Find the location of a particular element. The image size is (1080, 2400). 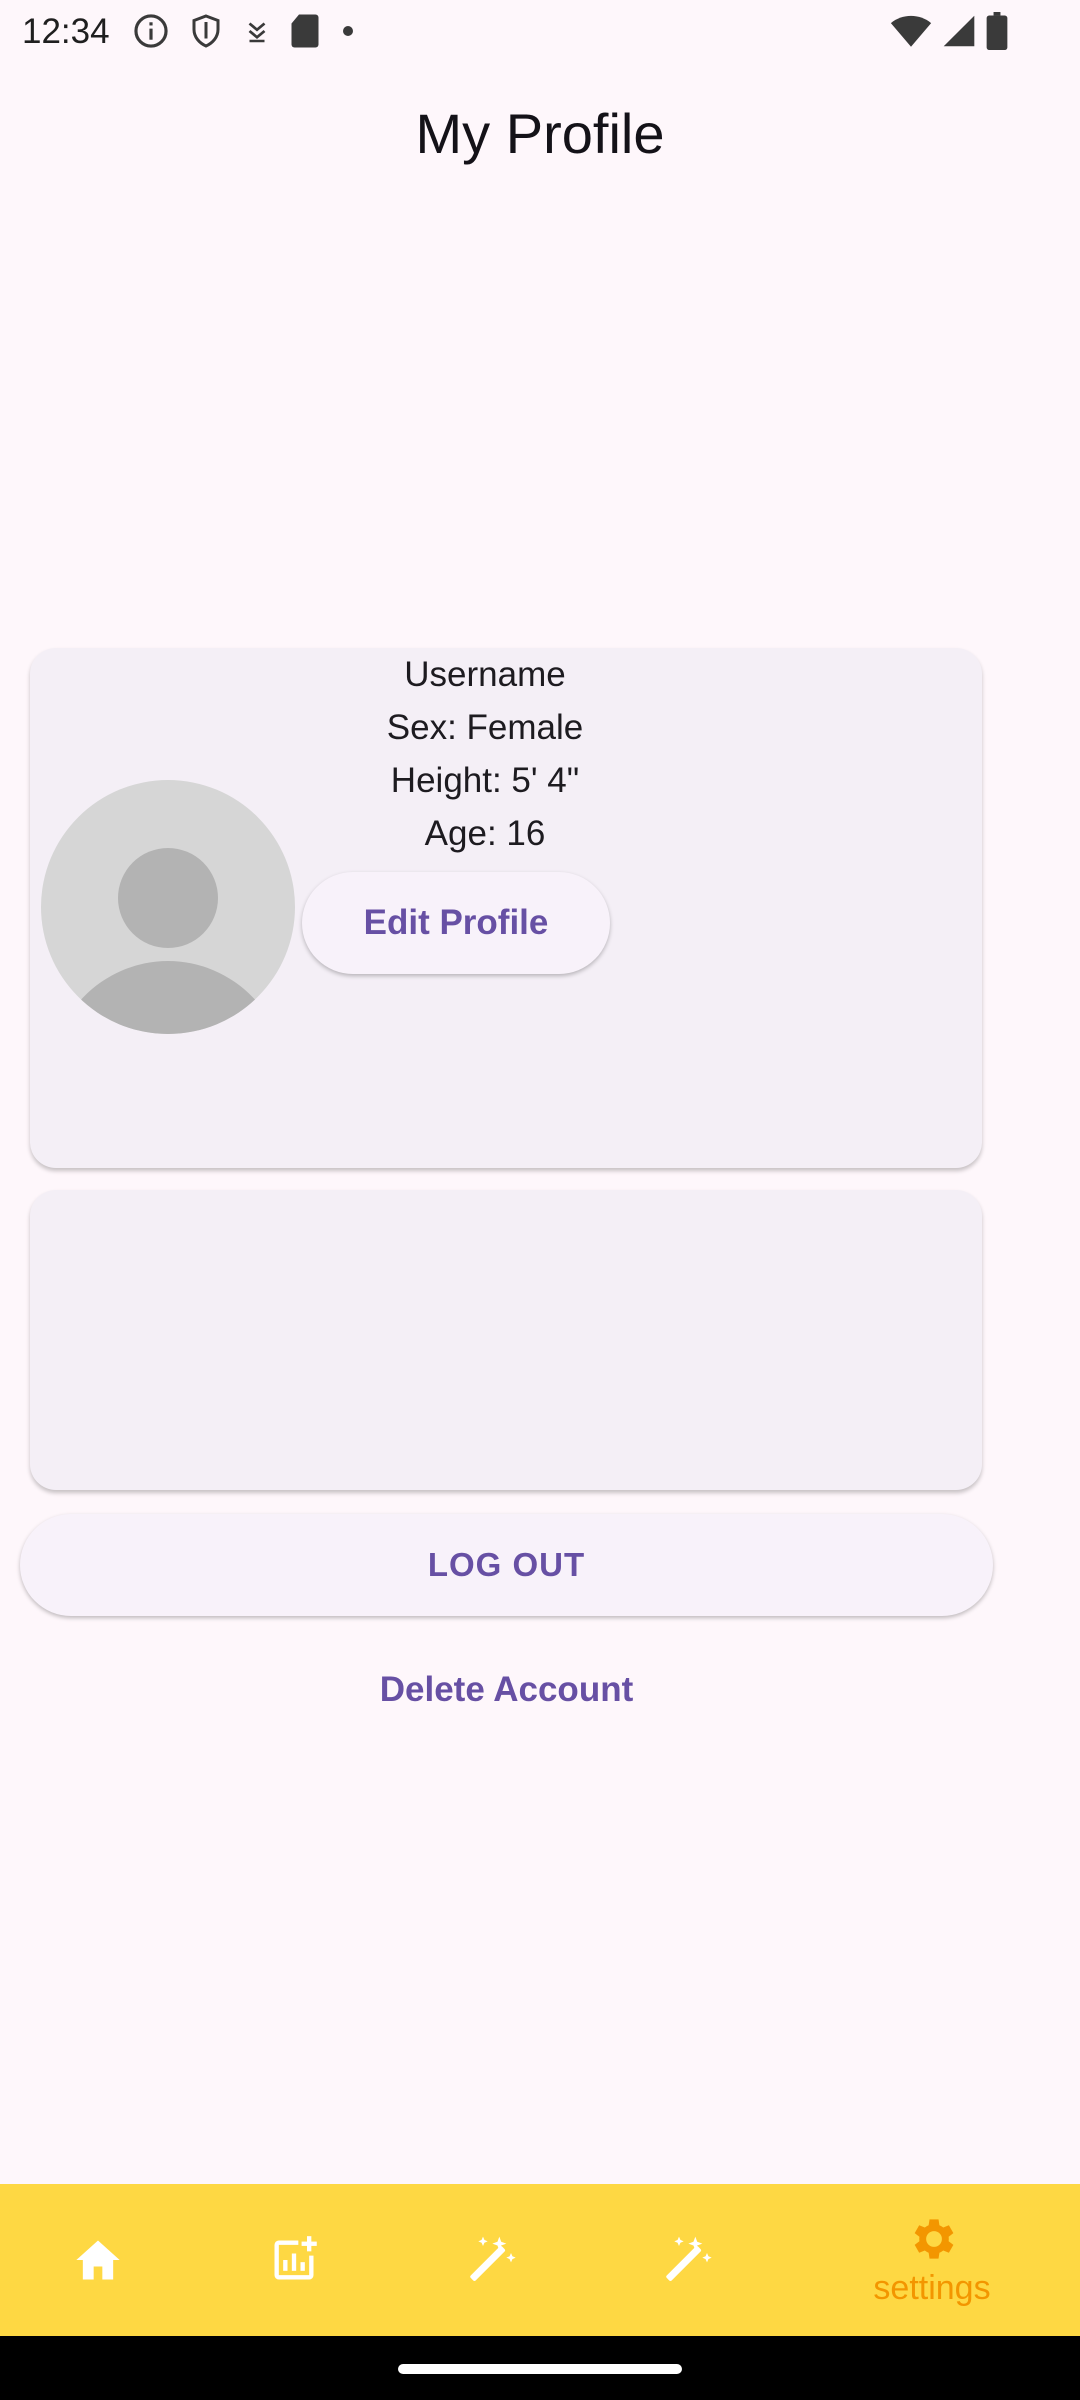

gesture-nav-area is located at coordinates (540, 2368).